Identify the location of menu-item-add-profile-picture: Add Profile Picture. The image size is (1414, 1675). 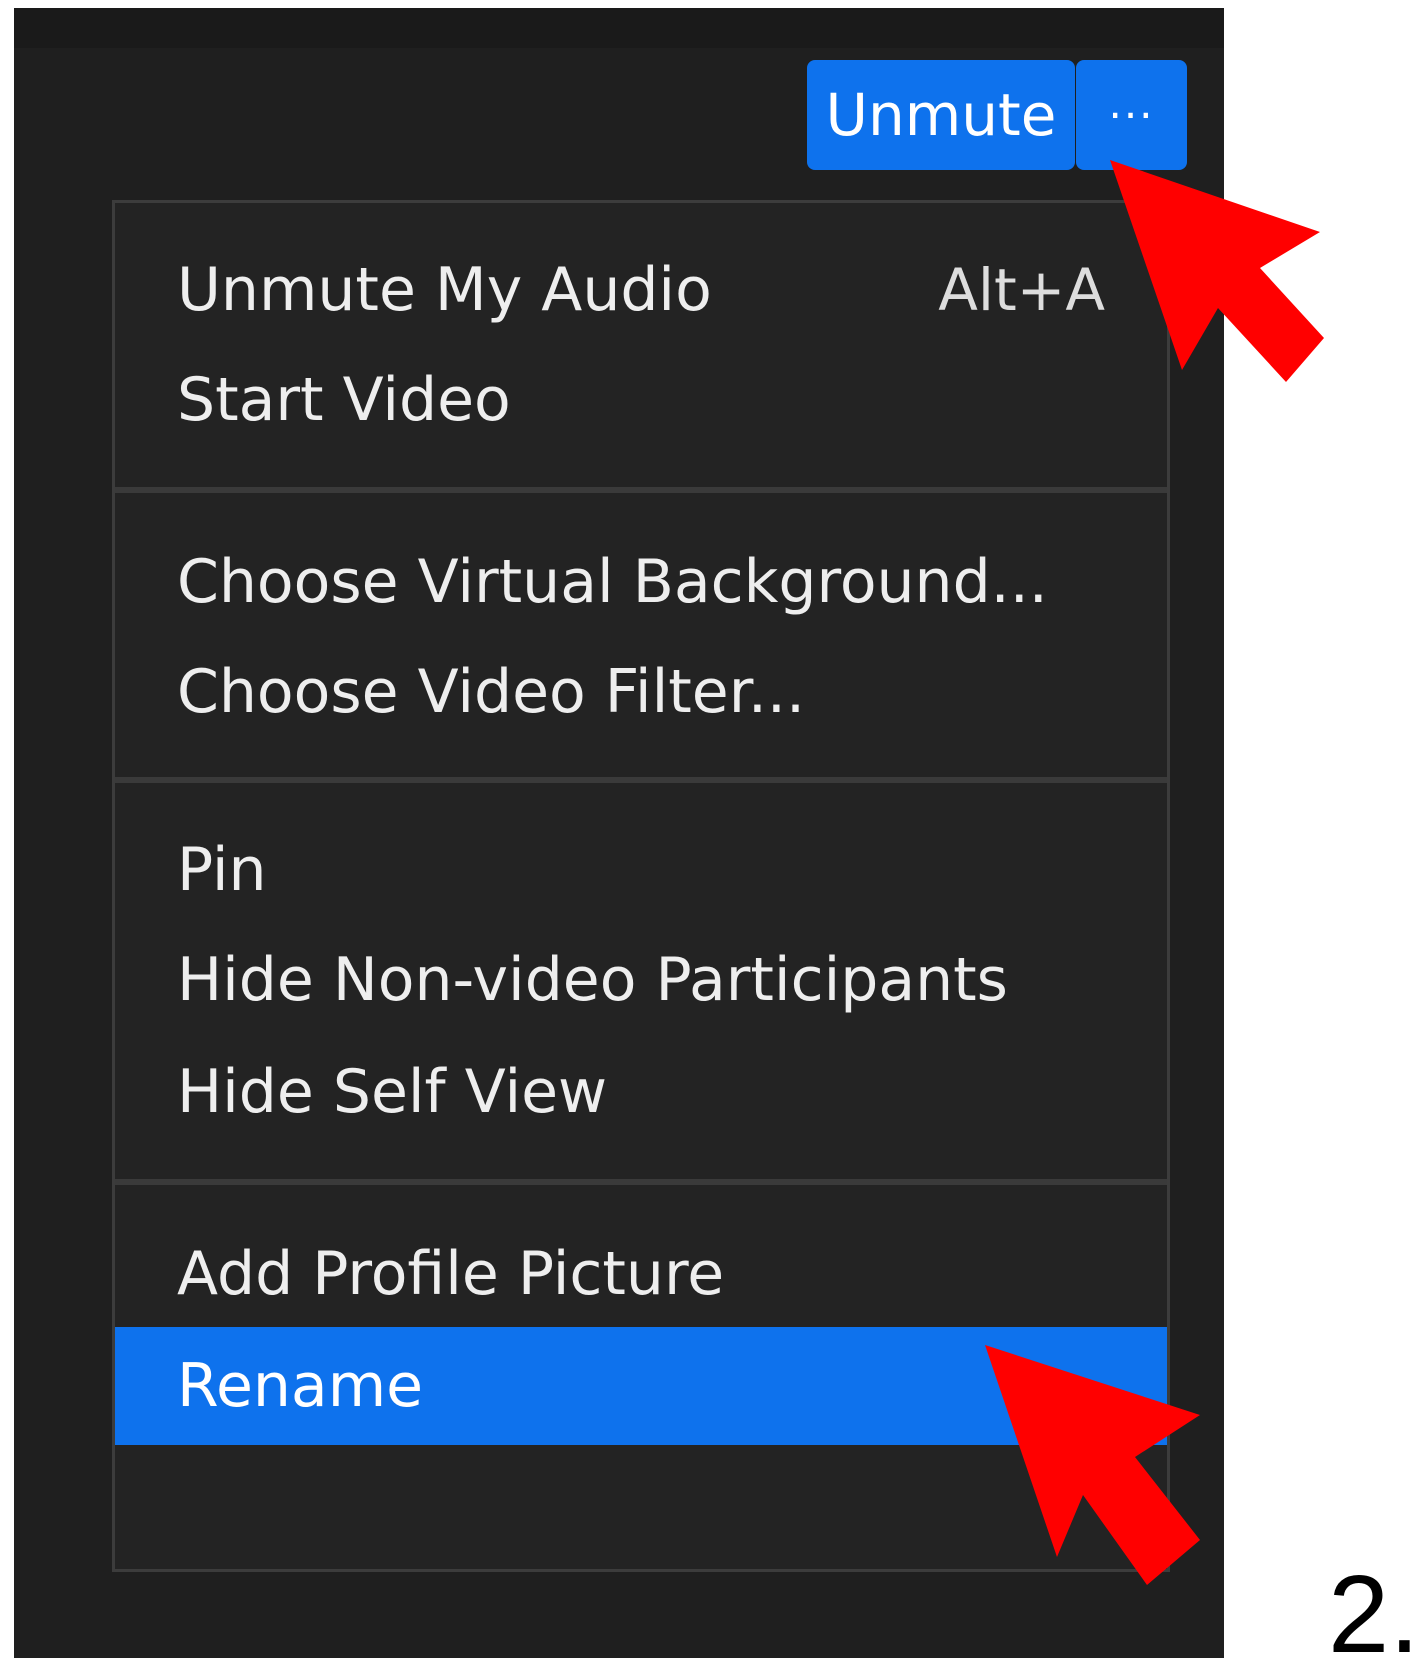
(641, 1274).